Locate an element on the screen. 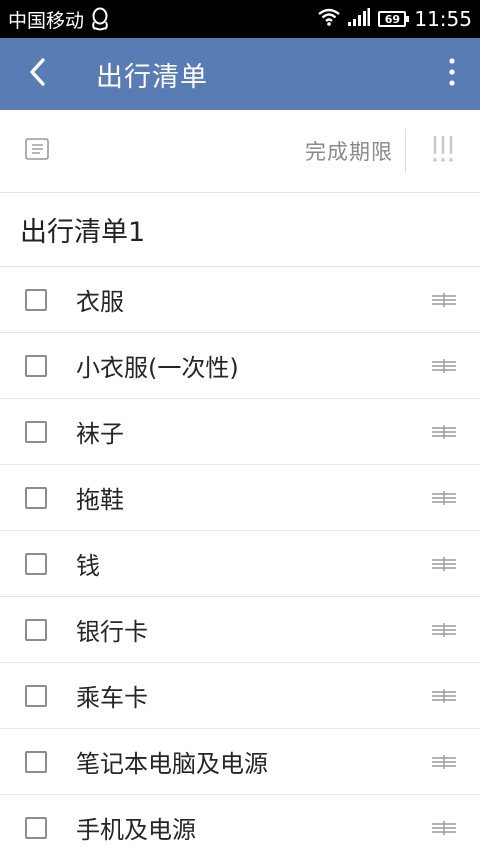 This screenshot has height=854, width=480. back-button is located at coordinates (37, 74).